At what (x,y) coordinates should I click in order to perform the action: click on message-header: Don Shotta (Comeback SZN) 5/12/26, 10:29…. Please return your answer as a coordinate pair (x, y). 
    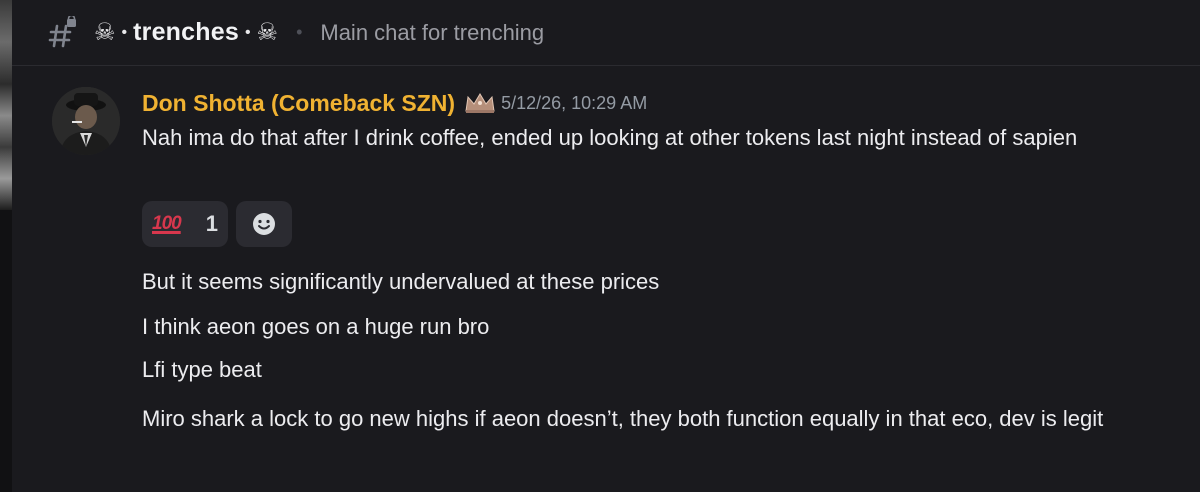
    Looking at the image, I should click on (394, 103).